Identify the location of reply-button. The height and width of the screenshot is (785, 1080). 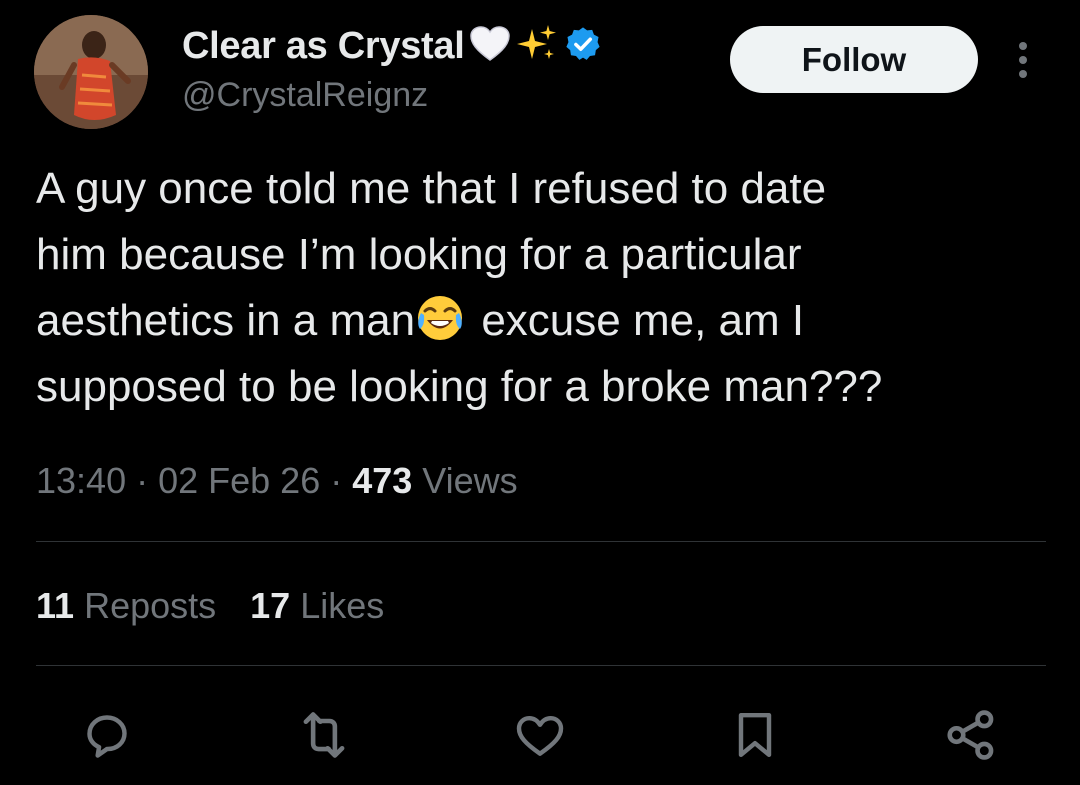
(107, 735).